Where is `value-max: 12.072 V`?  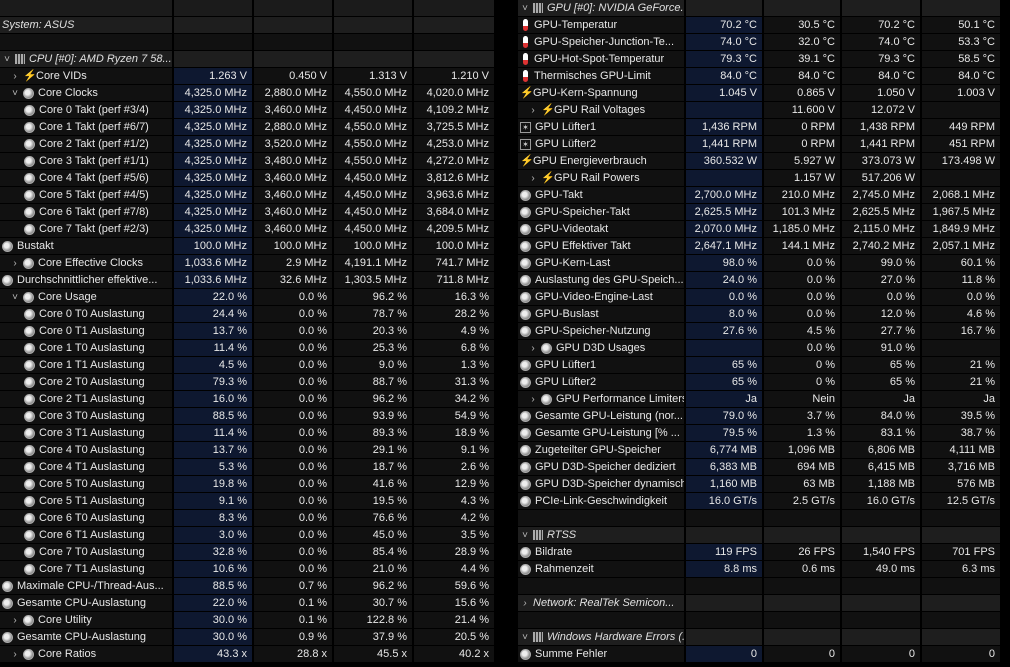
value-max: 12.072 V is located at coordinates (881, 110).